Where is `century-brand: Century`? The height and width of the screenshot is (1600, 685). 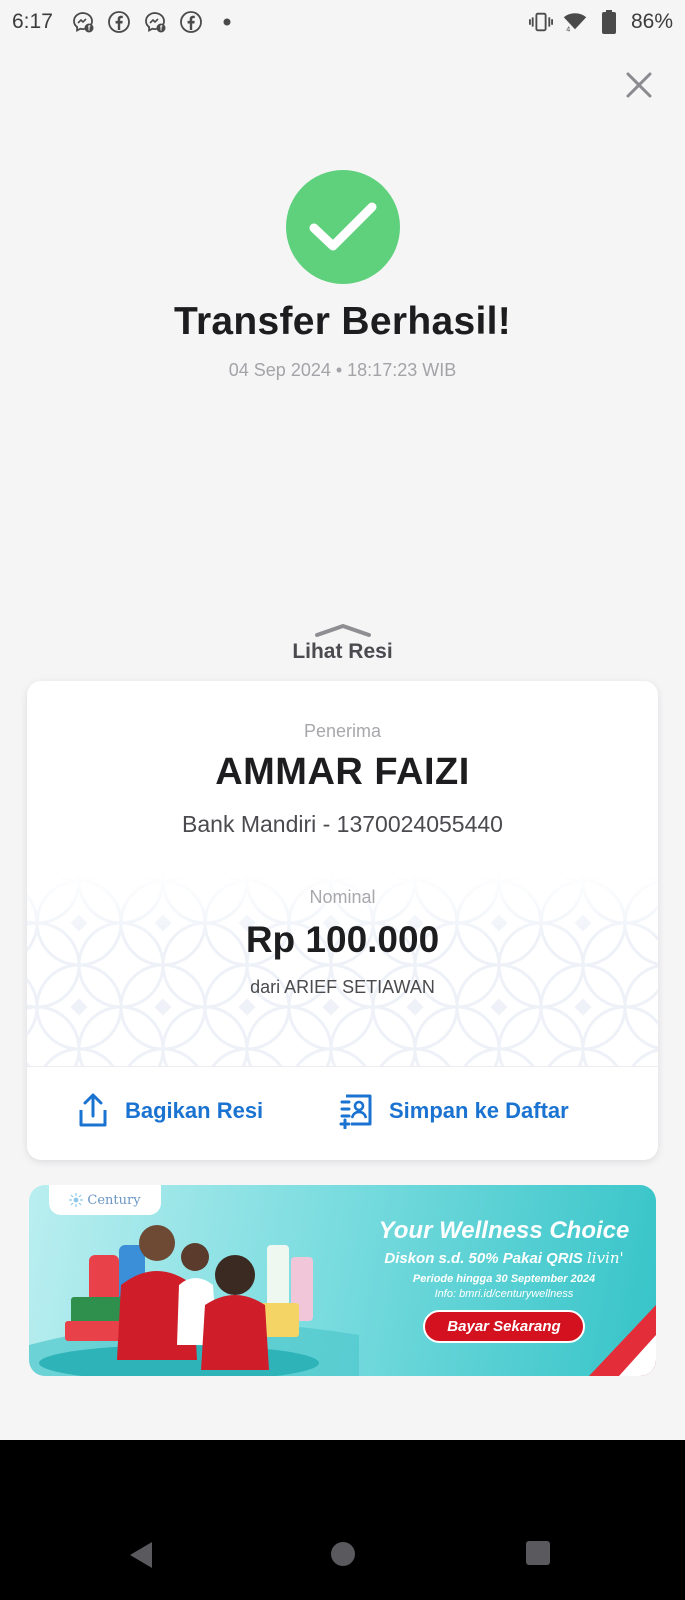 century-brand: Century is located at coordinates (114, 1200).